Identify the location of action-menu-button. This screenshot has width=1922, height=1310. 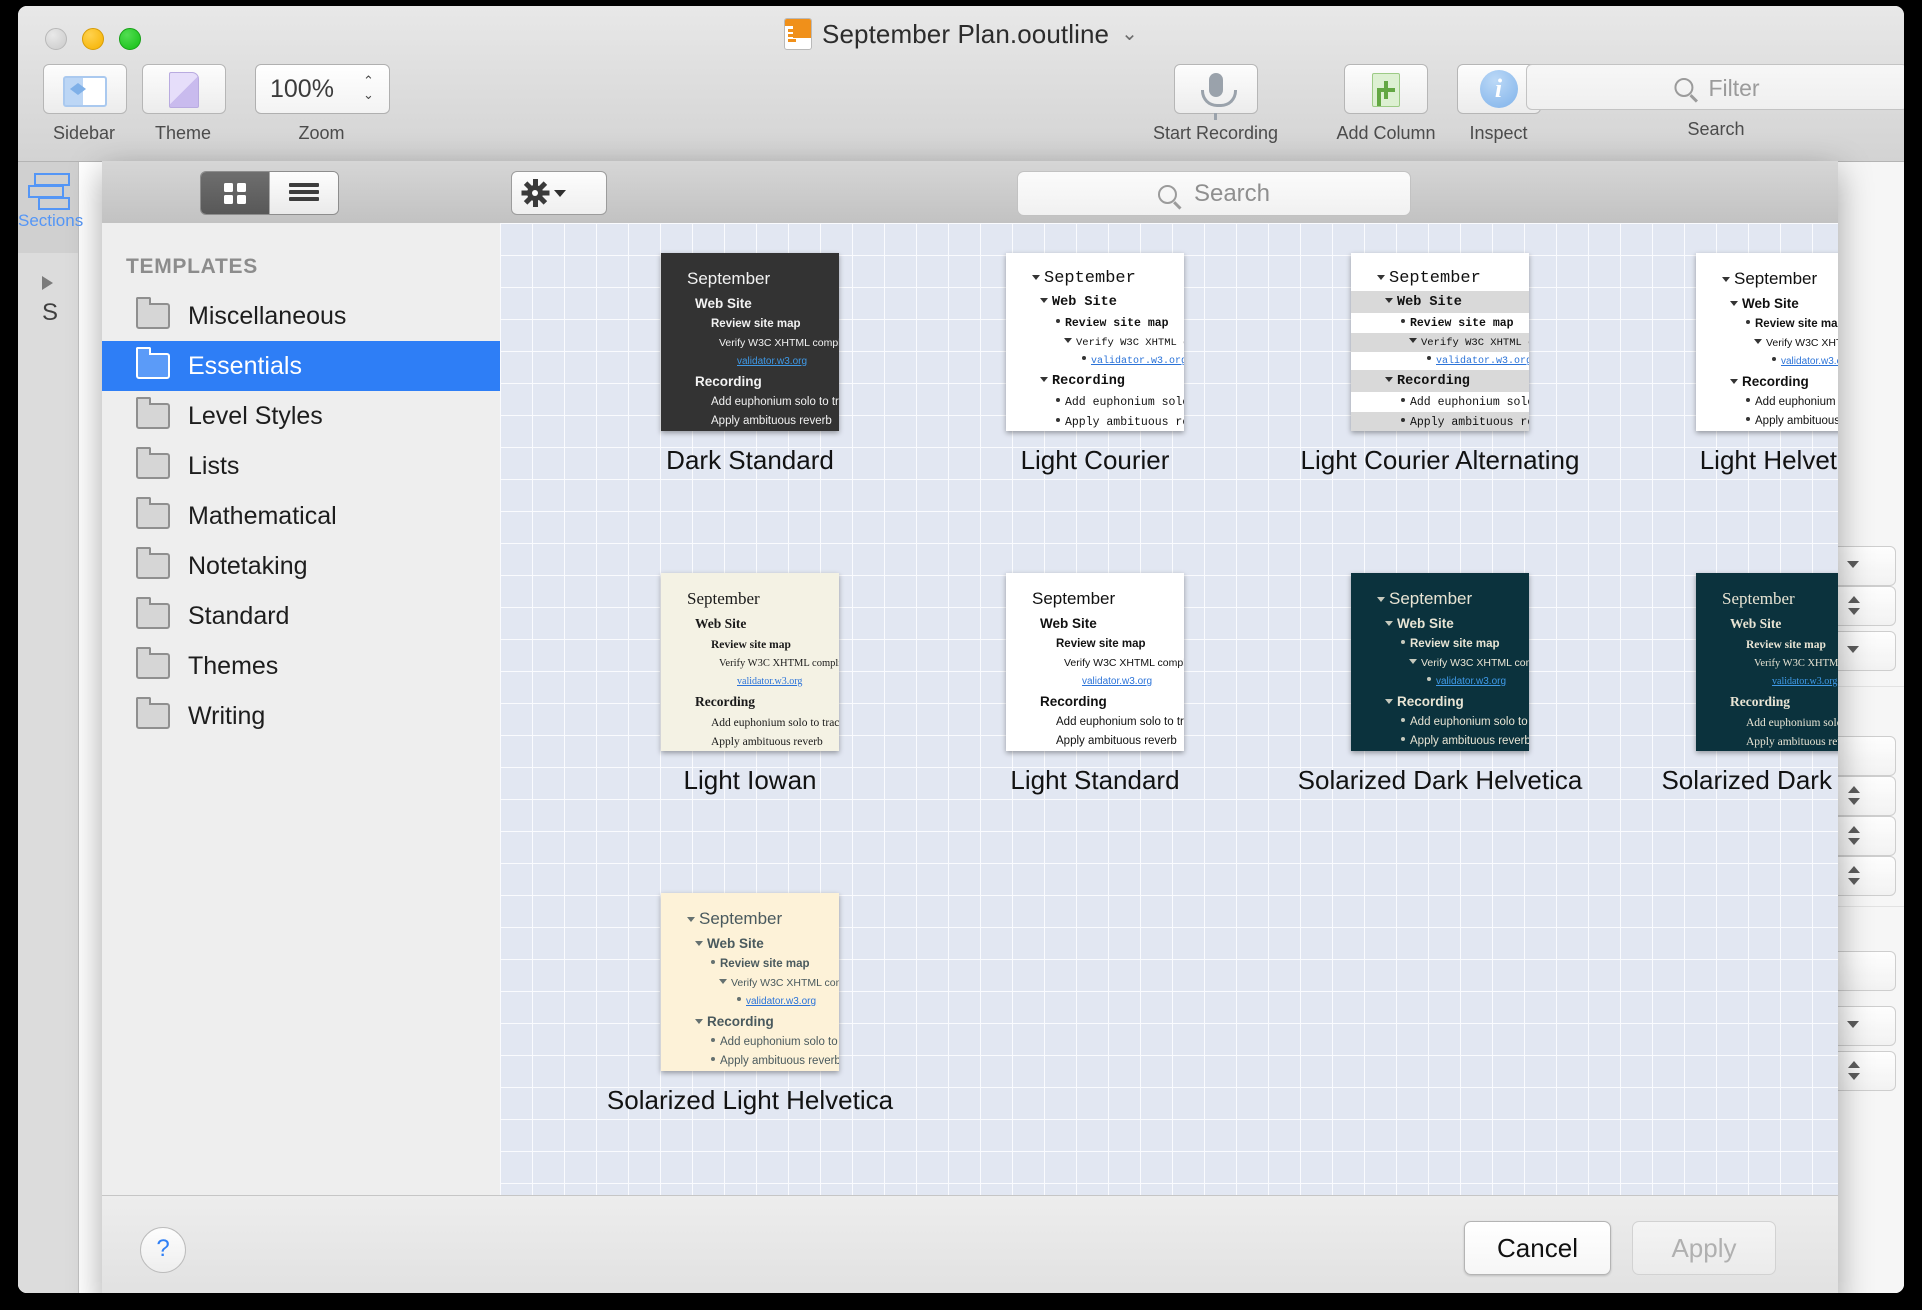
(559, 193).